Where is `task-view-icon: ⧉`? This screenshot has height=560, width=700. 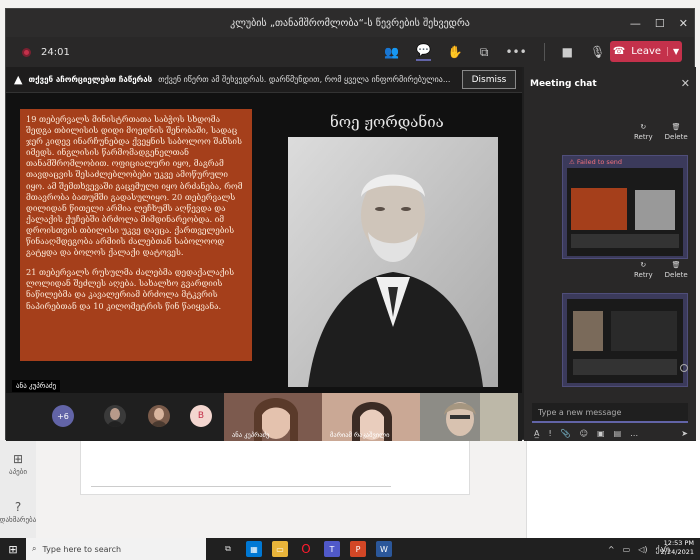 task-view-icon: ⧉ is located at coordinates (228, 549).